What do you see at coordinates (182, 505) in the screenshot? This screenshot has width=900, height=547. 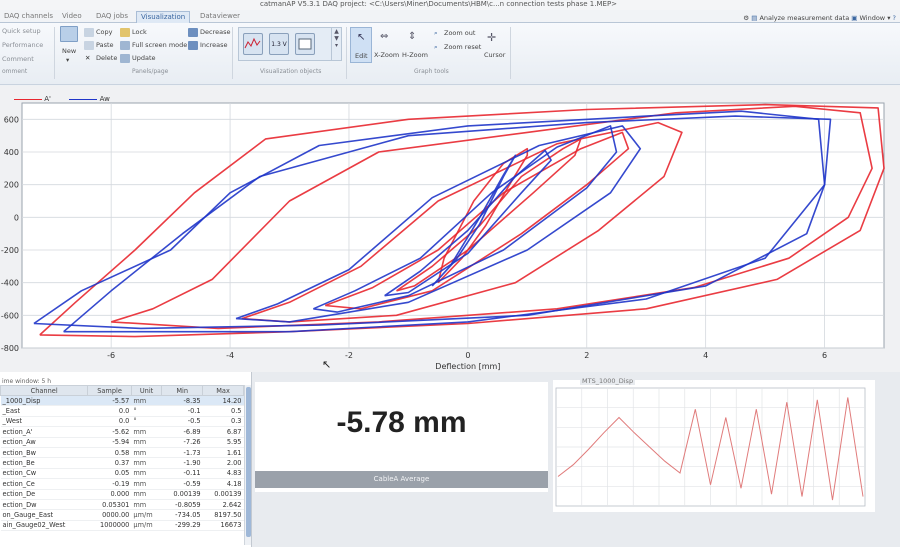 I see `table-cell: -0.8059` at bounding box center [182, 505].